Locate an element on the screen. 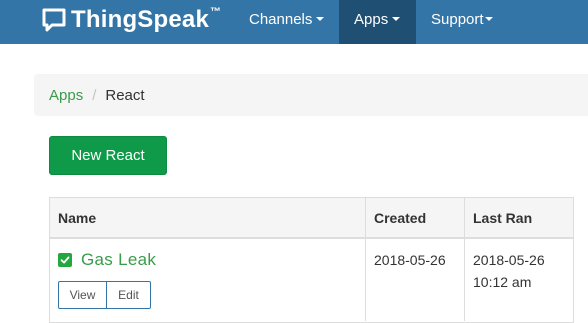  speech-bubble-icon is located at coordinates (54, 20).